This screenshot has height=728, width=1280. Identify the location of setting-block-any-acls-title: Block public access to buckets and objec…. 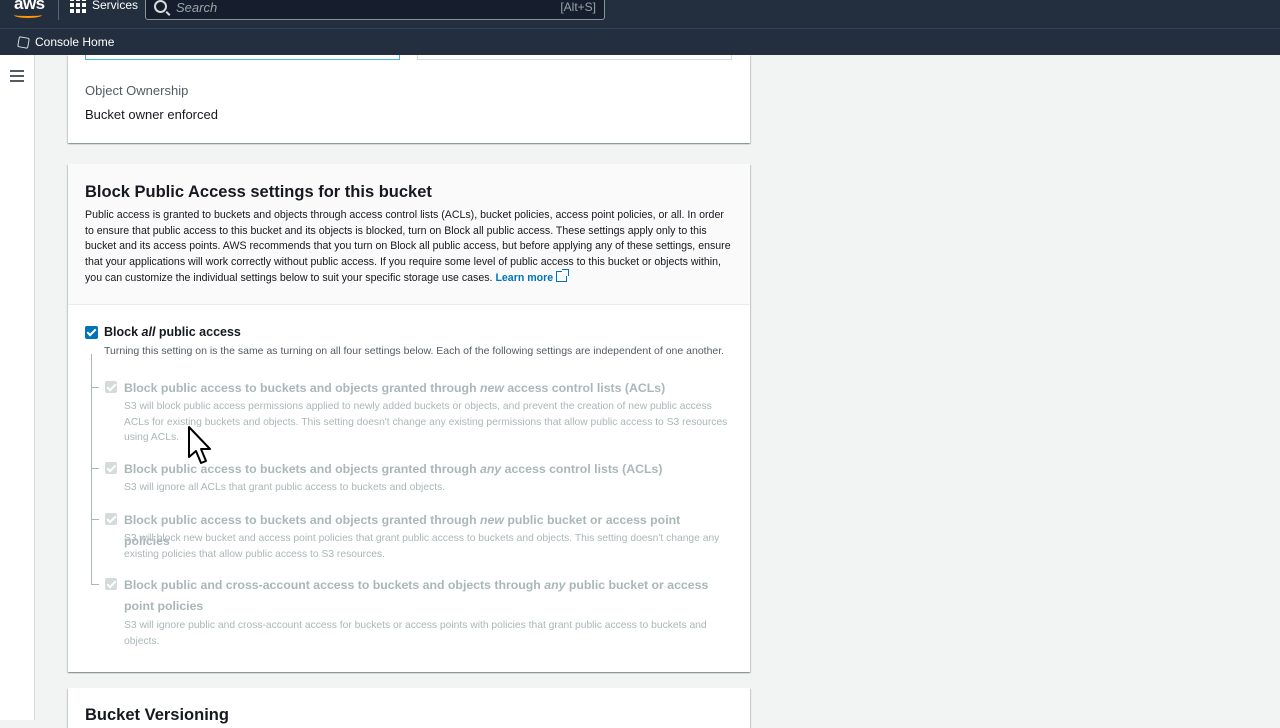
(393, 469).